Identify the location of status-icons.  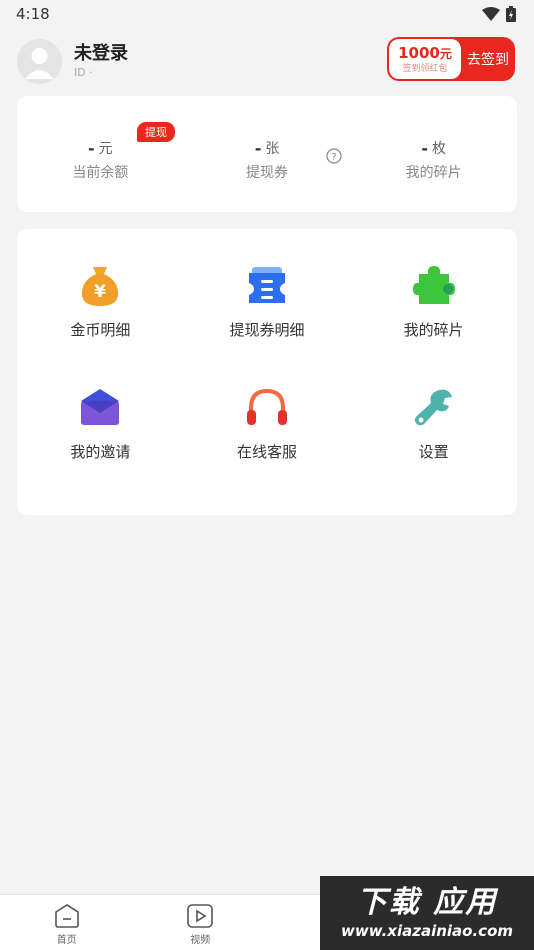
(499, 14).